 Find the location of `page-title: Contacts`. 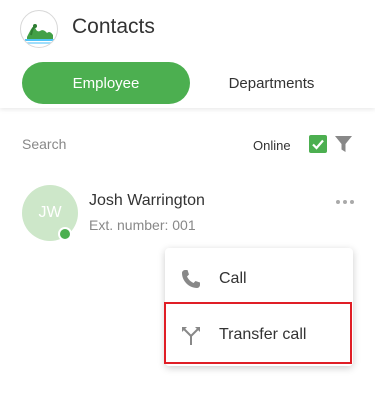

page-title: Contacts is located at coordinates (113, 26).